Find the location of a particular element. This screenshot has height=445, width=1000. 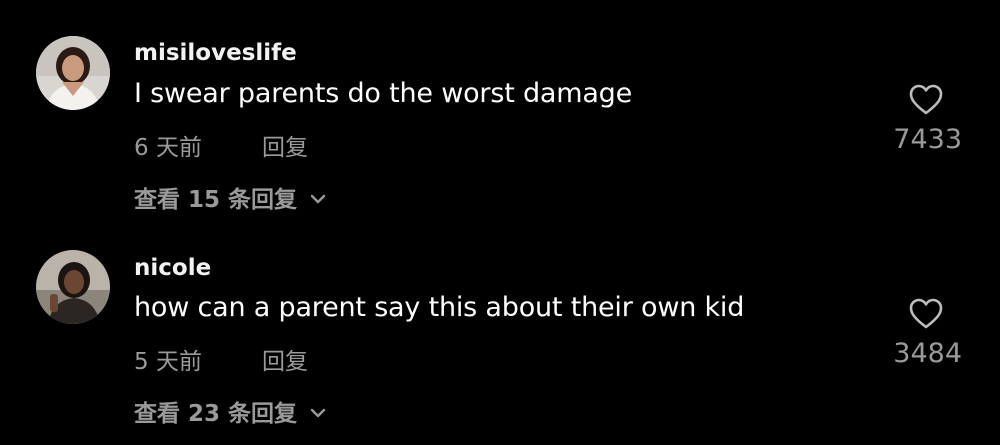

comment-username: misiloveslife is located at coordinates (215, 53).